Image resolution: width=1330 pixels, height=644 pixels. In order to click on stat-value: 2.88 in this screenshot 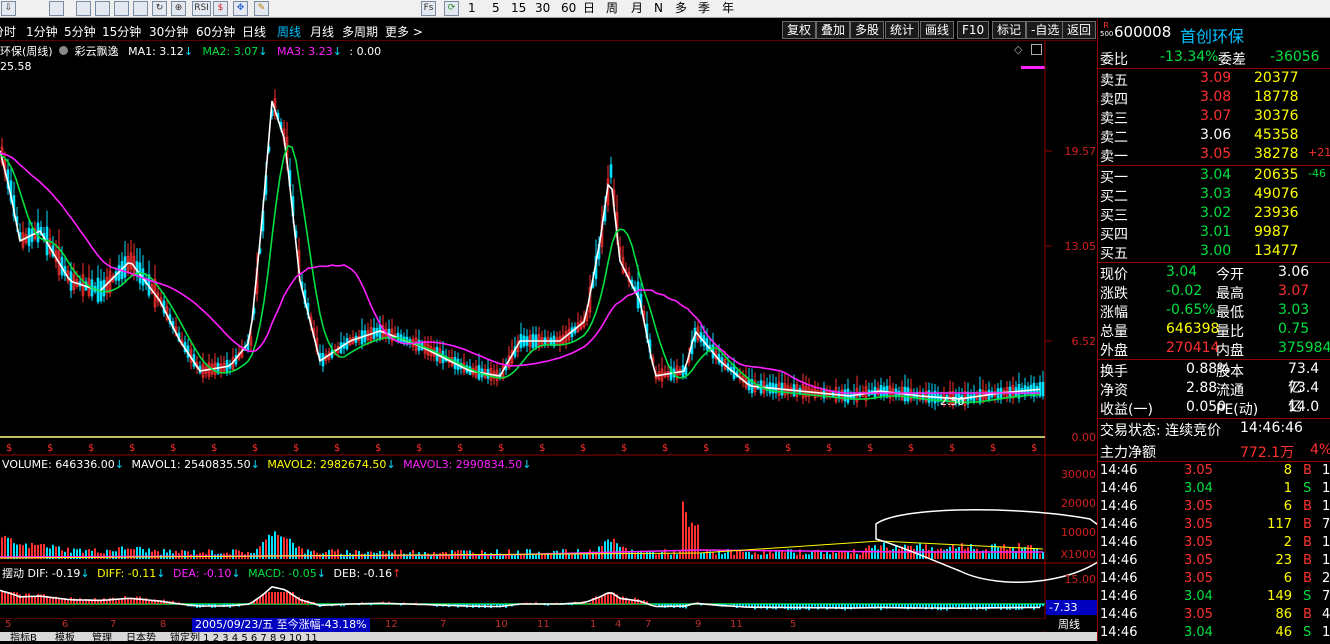, I will do `click(1201, 388)`.